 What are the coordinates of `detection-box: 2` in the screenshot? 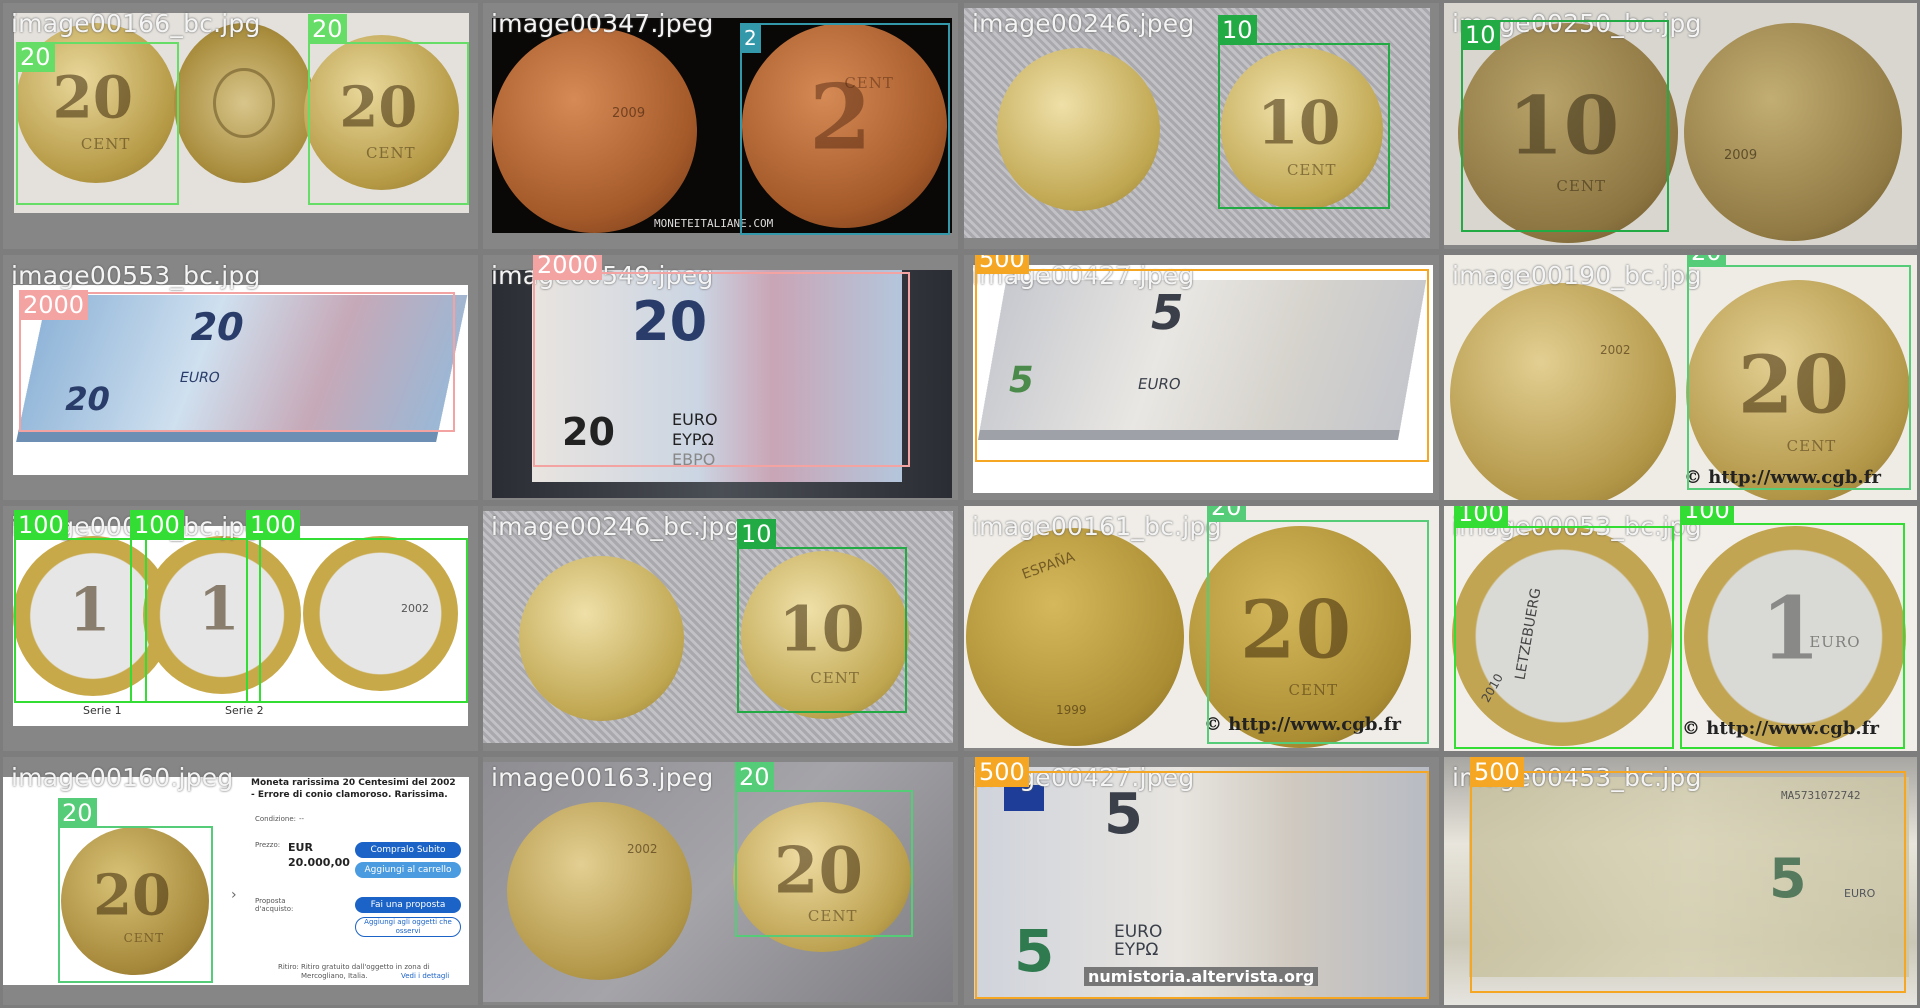 It's located at (845, 129).